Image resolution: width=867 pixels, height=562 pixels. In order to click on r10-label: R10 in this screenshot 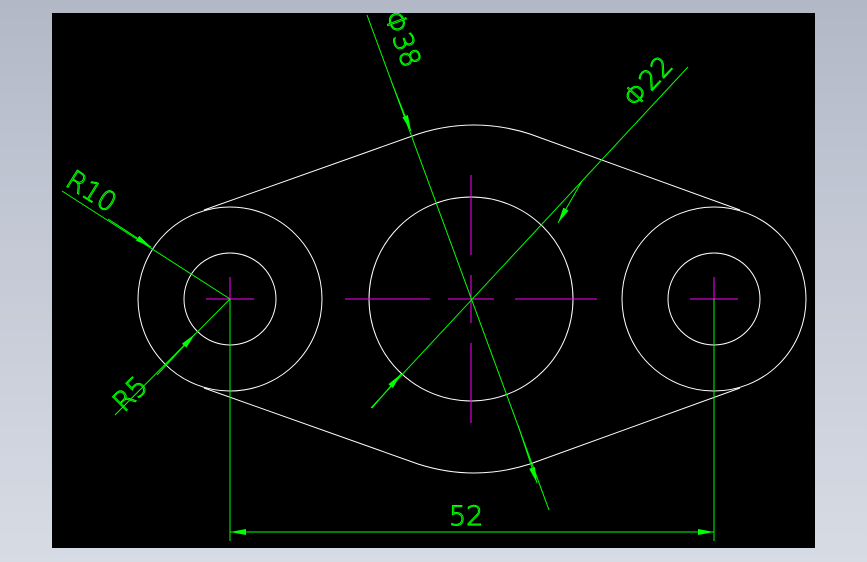, I will do `click(90, 192)`.